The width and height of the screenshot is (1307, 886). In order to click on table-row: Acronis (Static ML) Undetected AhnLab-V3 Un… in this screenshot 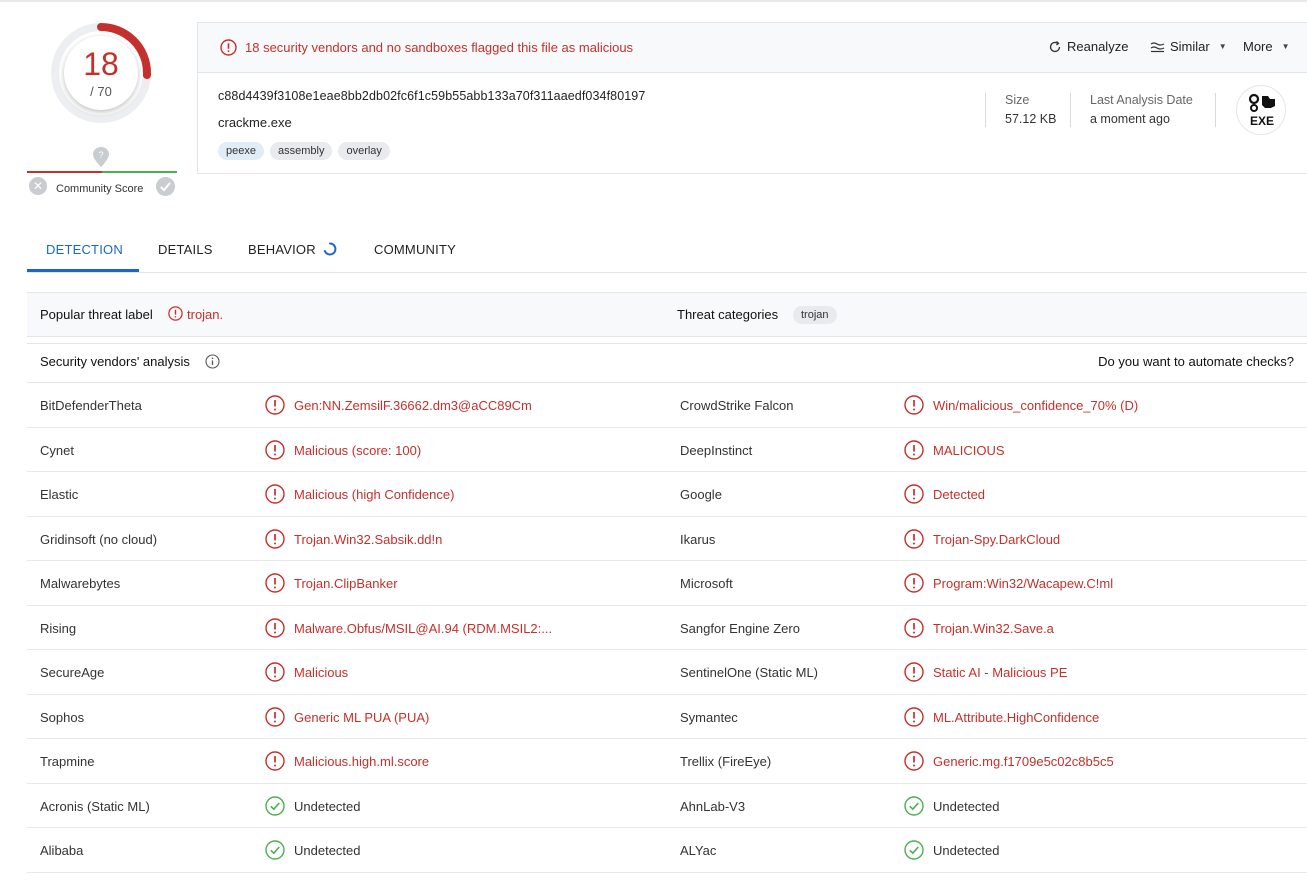, I will do `click(667, 806)`.